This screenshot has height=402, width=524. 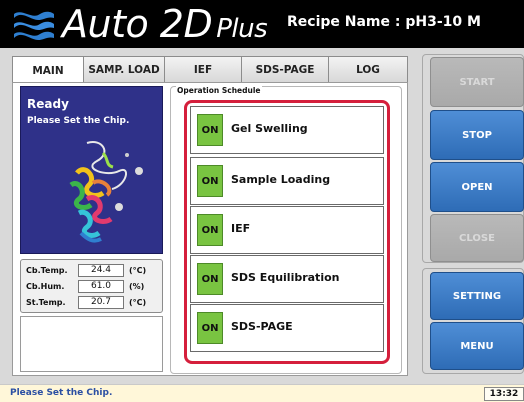 What do you see at coordinates (34, 25) in the screenshot?
I see `logo-icon` at bounding box center [34, 25].